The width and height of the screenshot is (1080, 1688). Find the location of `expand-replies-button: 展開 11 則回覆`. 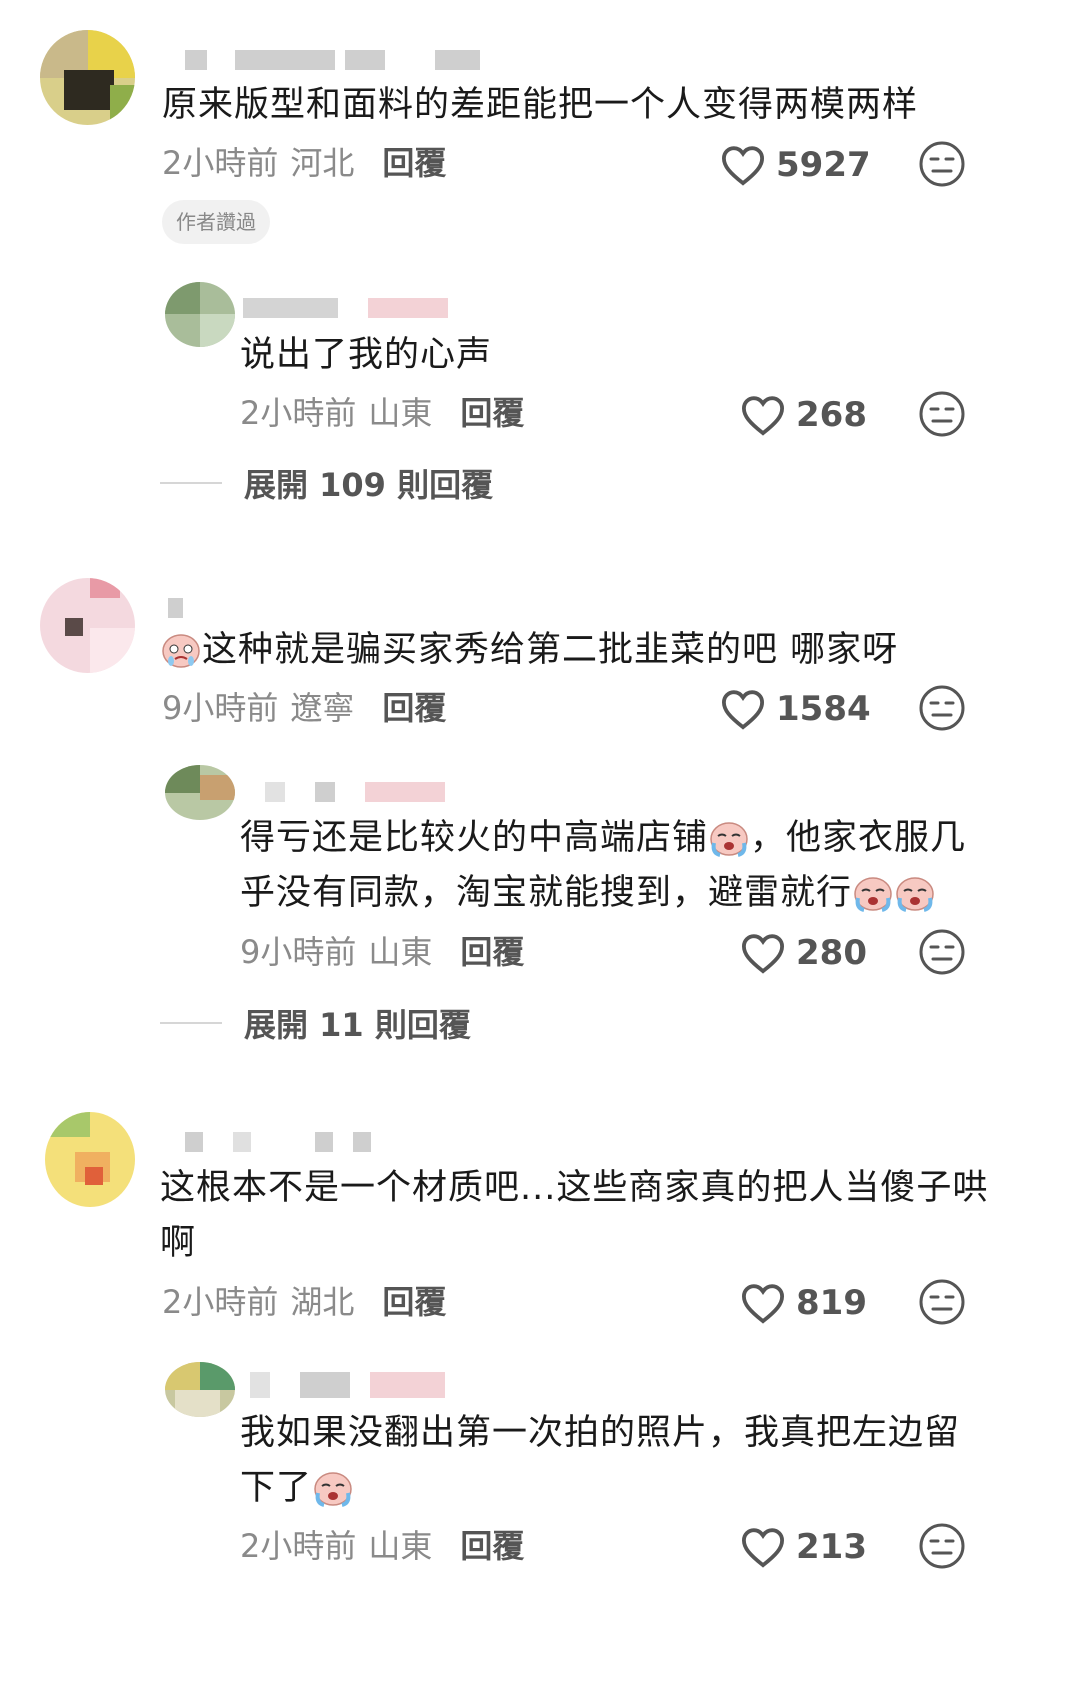

expand-replies-button: 展開 11 則回覆 is located at coordinates (315, 1023).